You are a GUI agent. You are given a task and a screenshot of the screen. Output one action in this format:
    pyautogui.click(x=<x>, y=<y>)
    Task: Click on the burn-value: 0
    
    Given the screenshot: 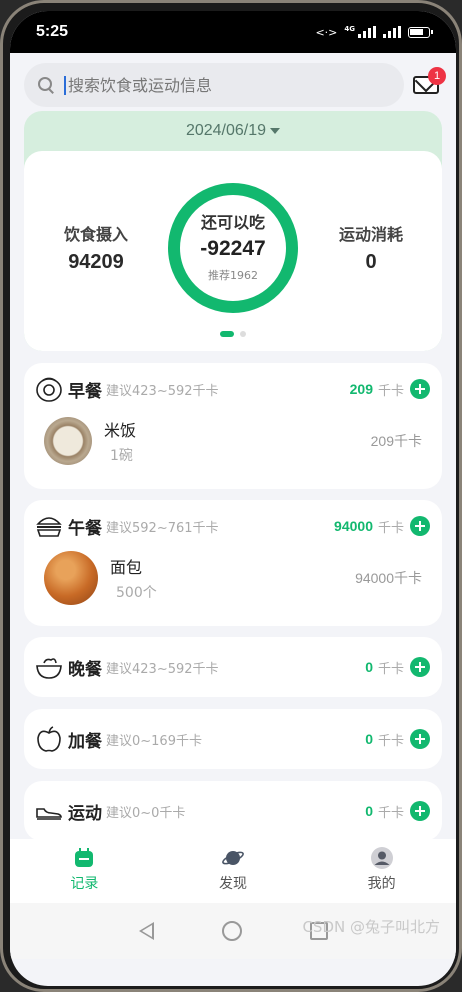 What is the action you would take?
    pyautogui.click(x=371, y=262)
    